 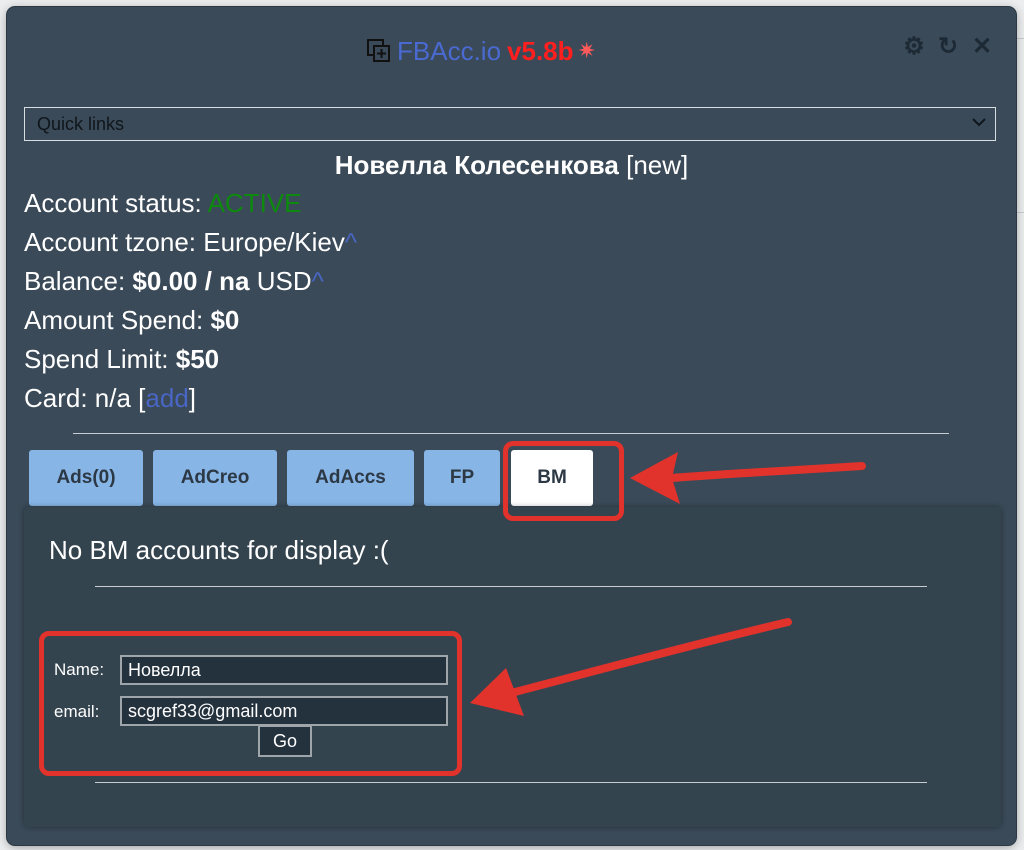 I want to click on tab-label: FP, so click(x=462, y=477).